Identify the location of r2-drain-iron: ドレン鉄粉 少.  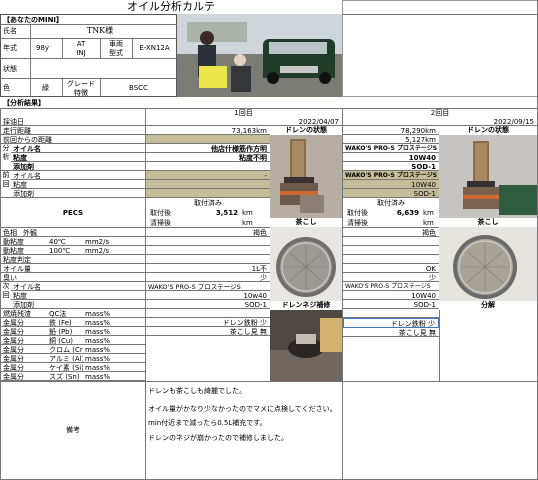
(391, 323).